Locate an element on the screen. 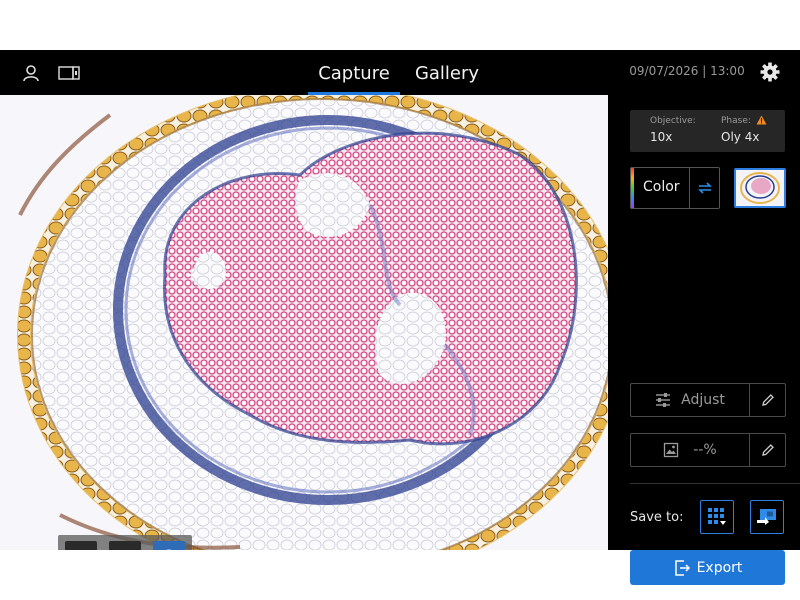  color-palette-button is located at coordinates (169, 545).